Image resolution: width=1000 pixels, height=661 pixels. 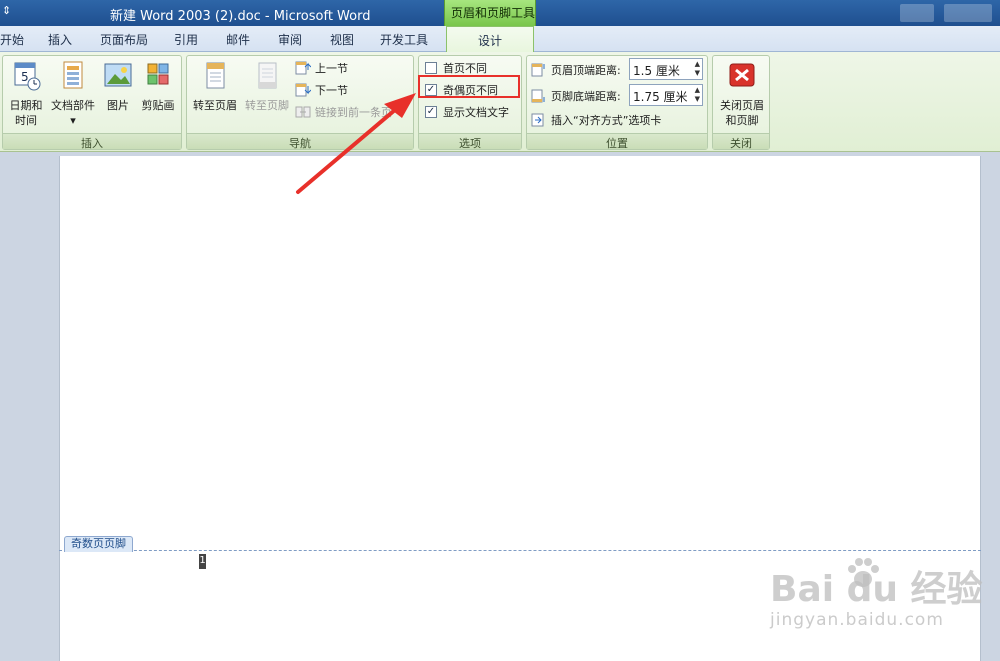 I want to click on previous-section-label: 上一节, so click(x=331, y=68).